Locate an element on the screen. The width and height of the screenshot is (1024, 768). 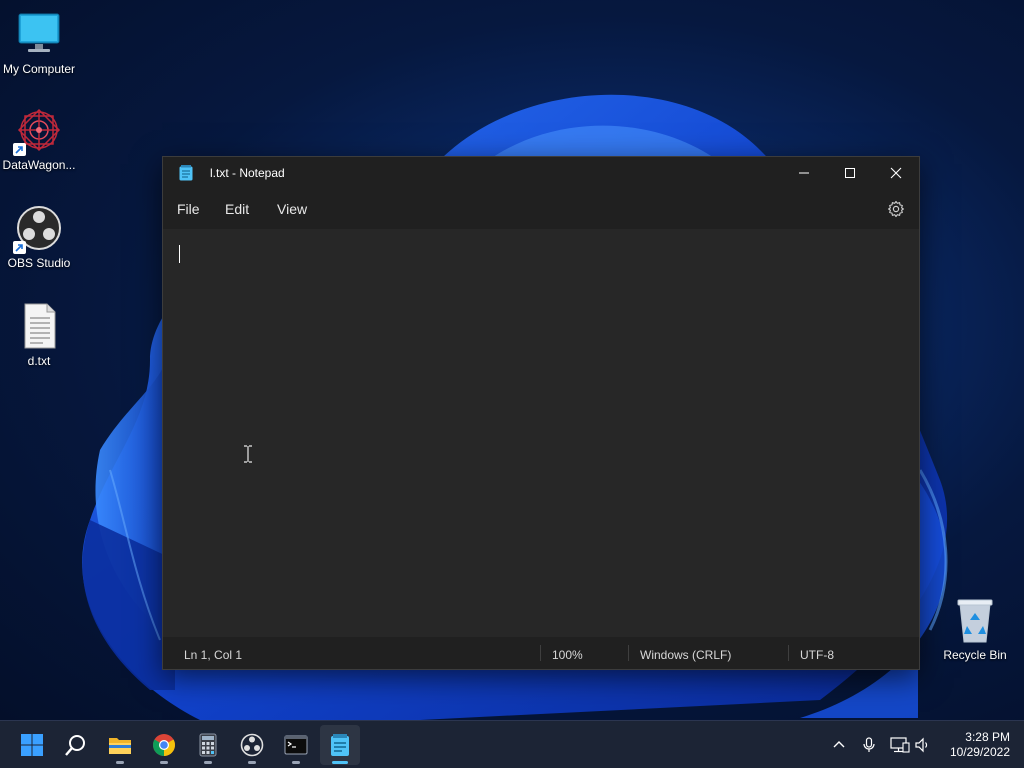
taskbar-calculator is located at coordinates (208, 745).